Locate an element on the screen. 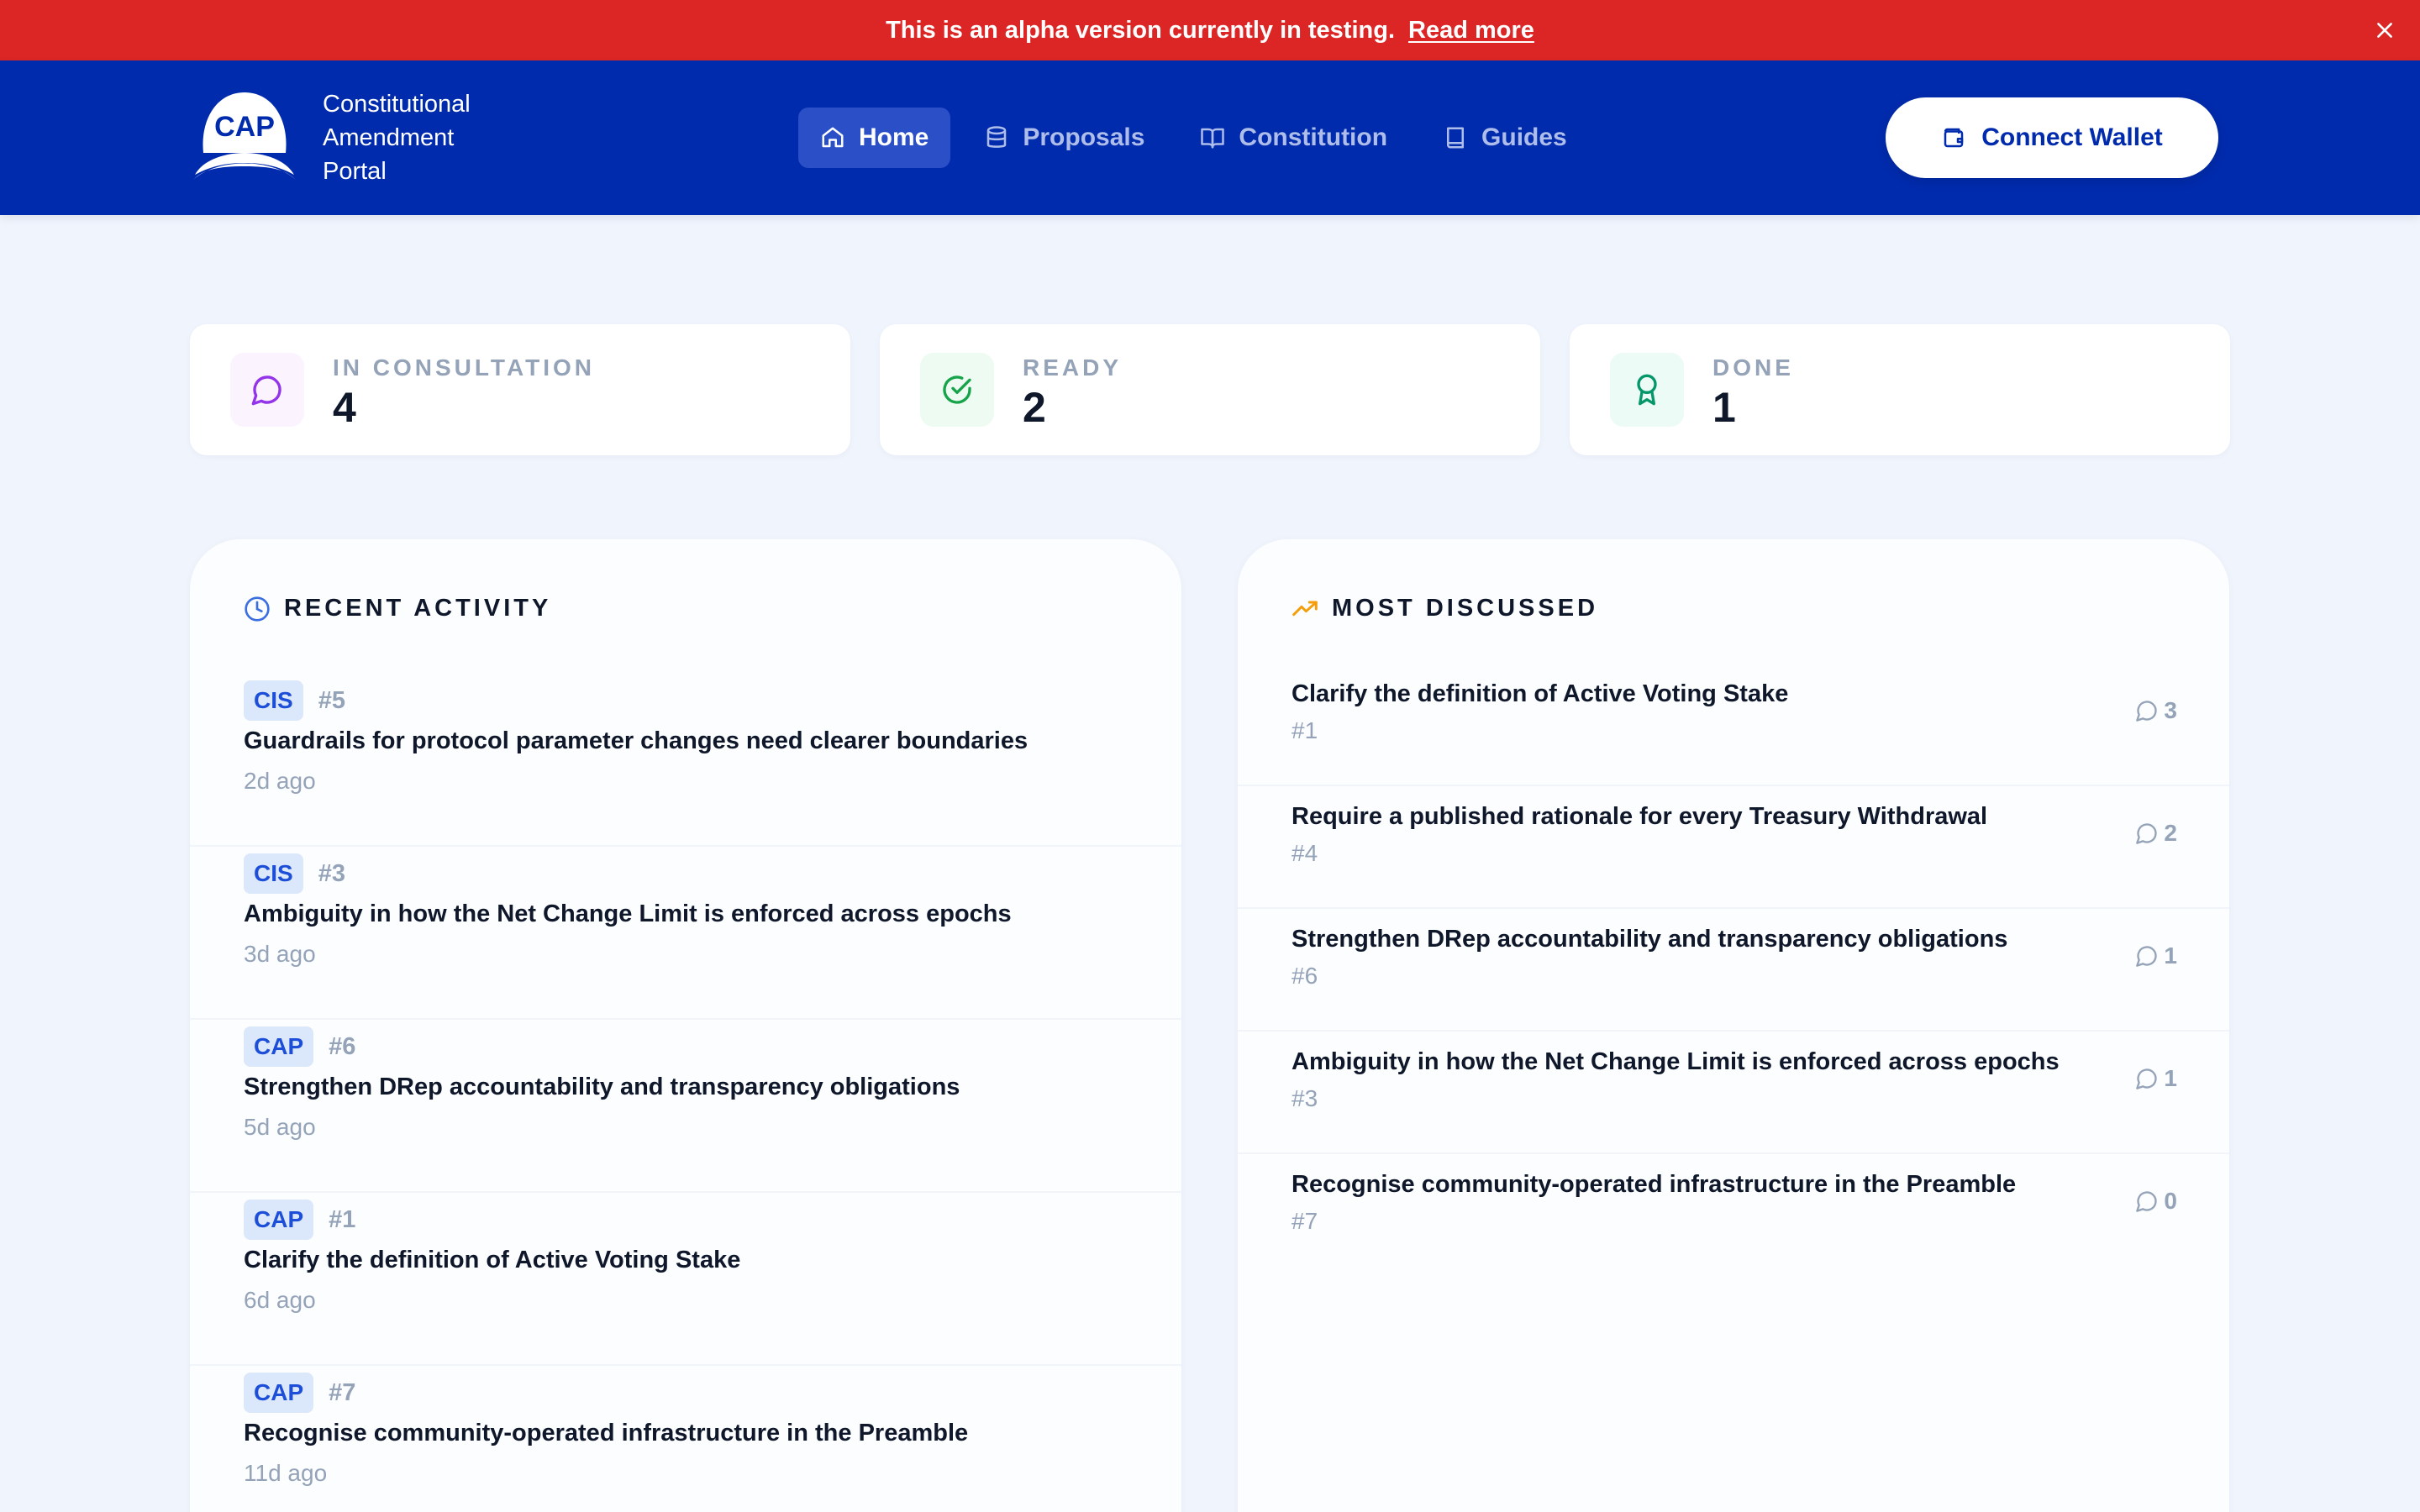 The width and height of the screenshot is (2420, 1512). stat-in-consultation: IN CONSULTATION 4 is located at coordinates (520, 389).